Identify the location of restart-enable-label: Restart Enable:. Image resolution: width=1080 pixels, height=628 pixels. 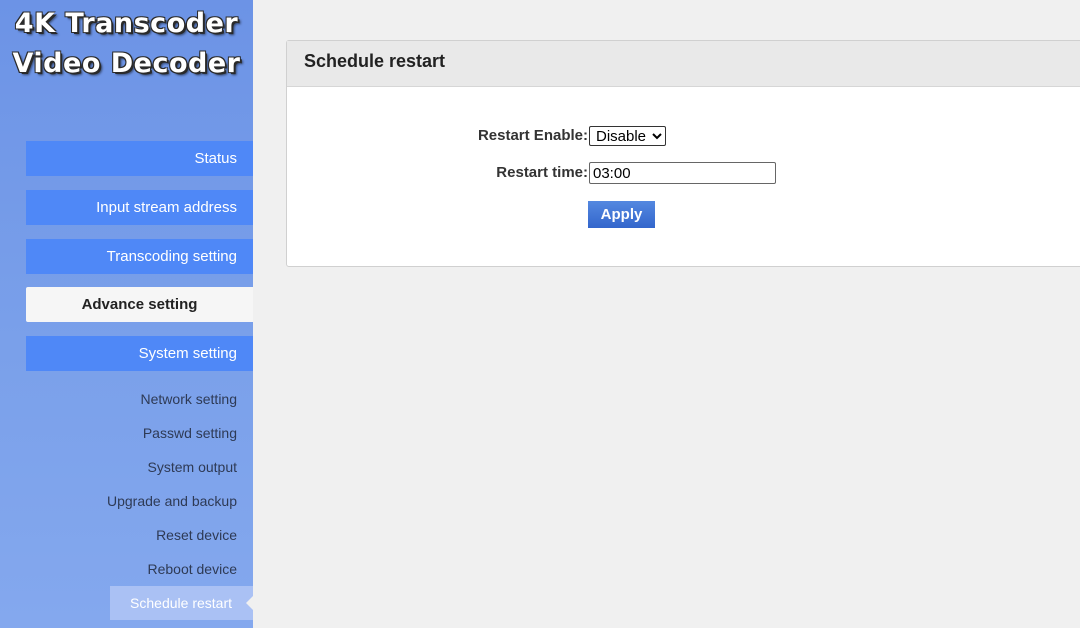
(532, 135).